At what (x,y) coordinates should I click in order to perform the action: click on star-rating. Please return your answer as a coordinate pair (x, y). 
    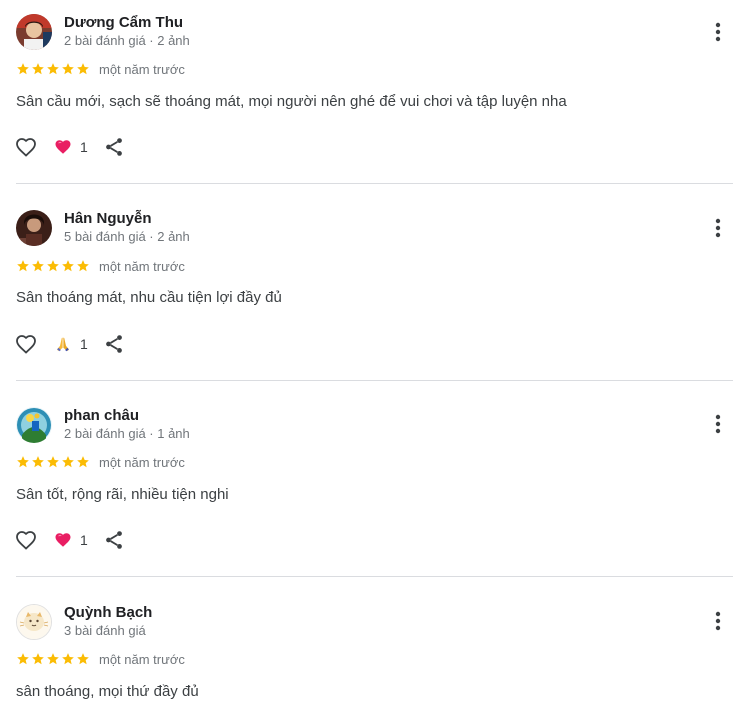
    Looking at the image, I should click on (53, 659).